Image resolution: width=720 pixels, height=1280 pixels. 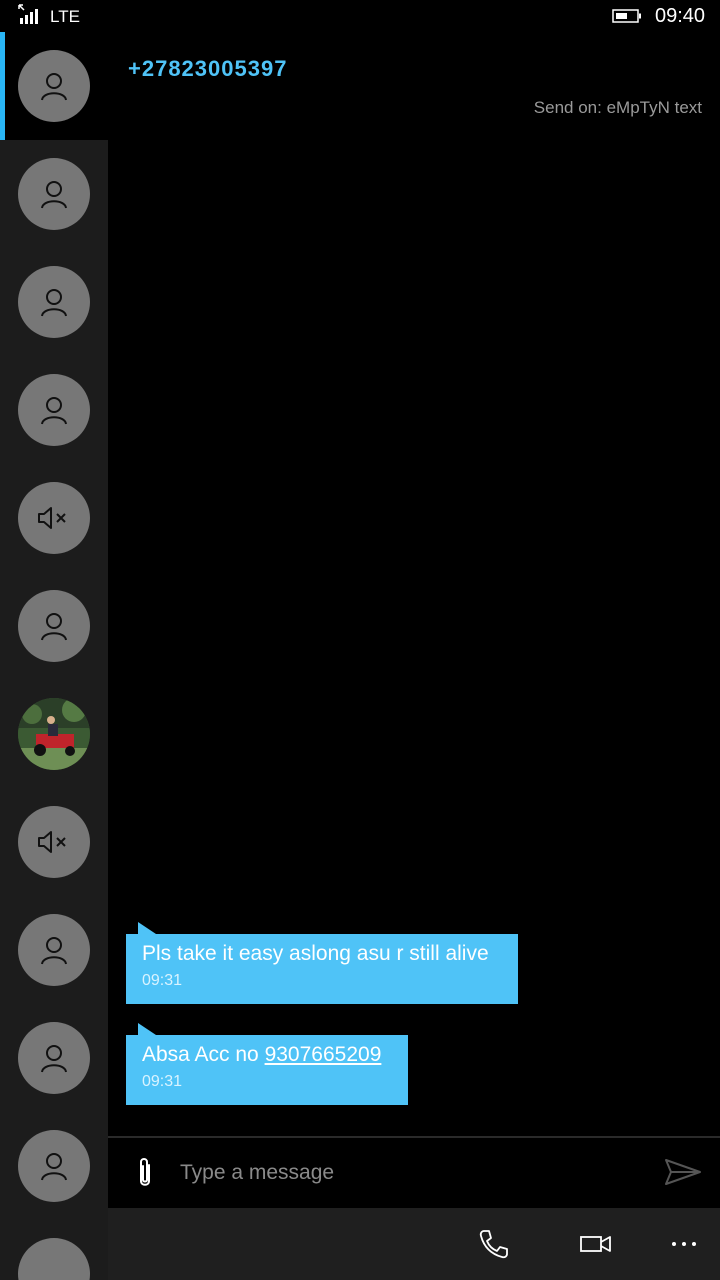 I want to click on status-bar: LTE 09:40, so click(x=360, y=16).